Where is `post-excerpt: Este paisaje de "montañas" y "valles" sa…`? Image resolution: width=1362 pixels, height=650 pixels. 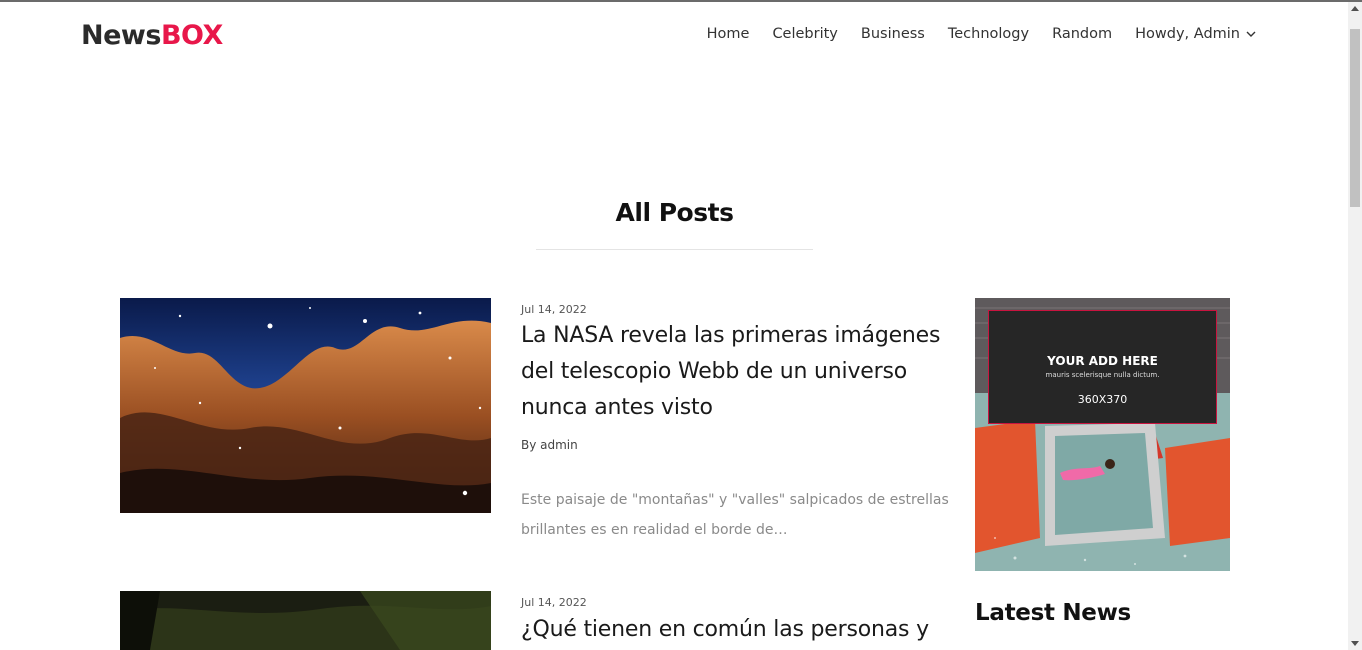 post-excerpt: Este paisaje de "montañas" y "valles" sa… is located at coordinates (735, 515).